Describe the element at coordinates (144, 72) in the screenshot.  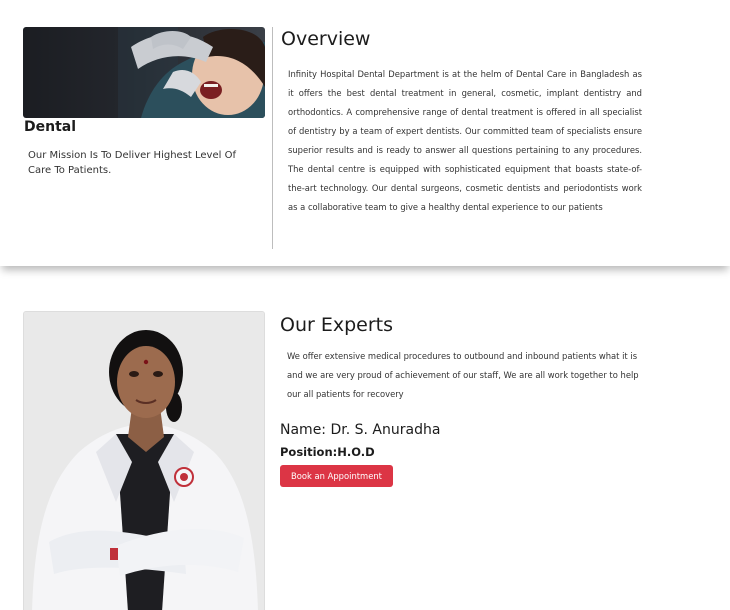
I see `dental-treatment-image` at that location.